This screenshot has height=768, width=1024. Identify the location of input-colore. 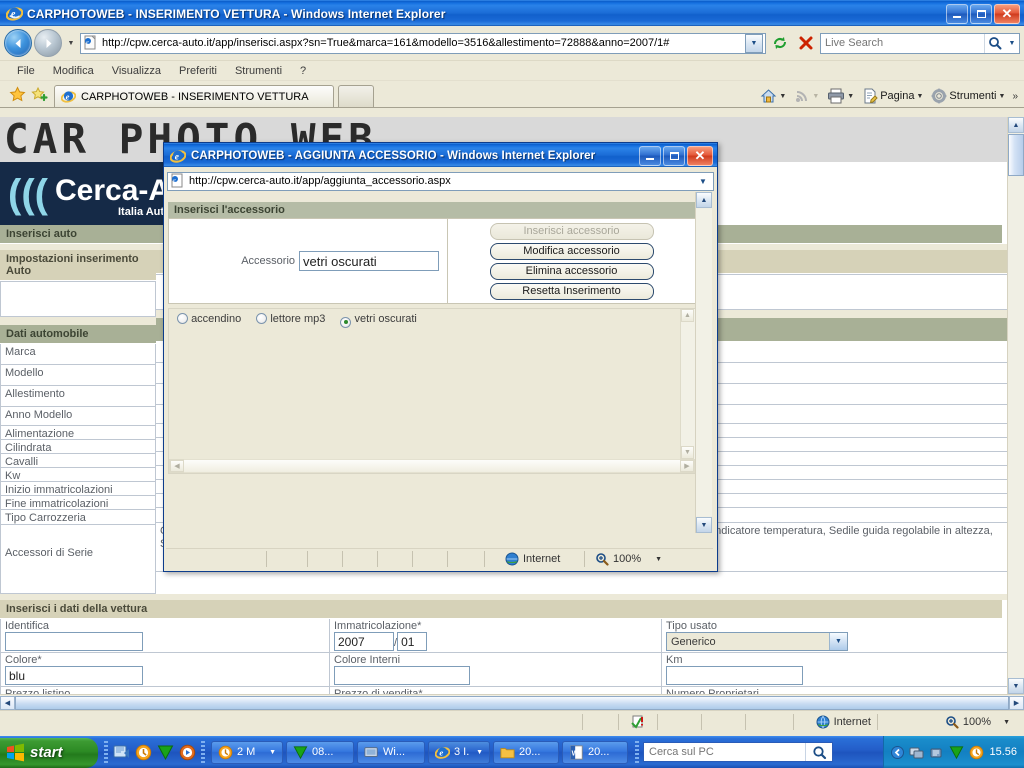
(74, 675).